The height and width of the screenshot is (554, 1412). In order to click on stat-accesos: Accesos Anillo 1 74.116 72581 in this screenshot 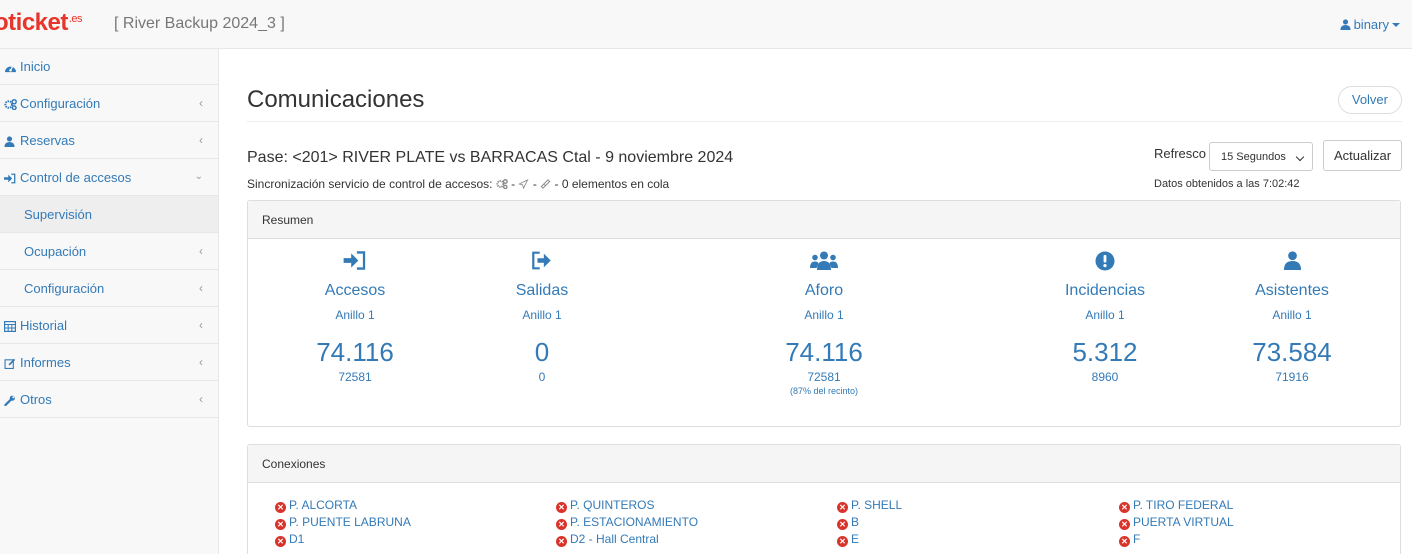, I will do `click(355, 317)`.